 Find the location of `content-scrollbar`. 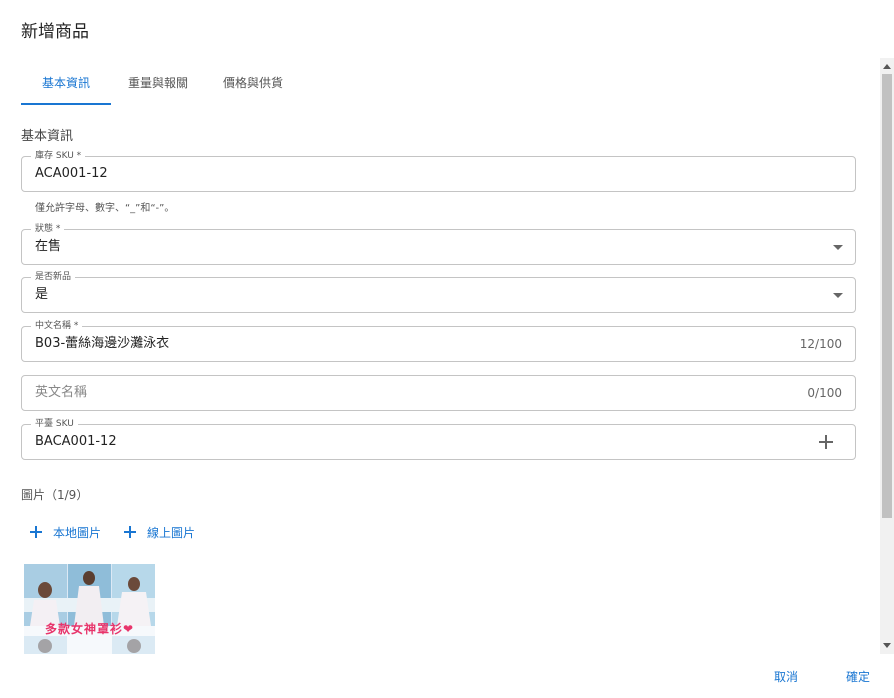

content-scrollbar is located at coordinates (887, 356).